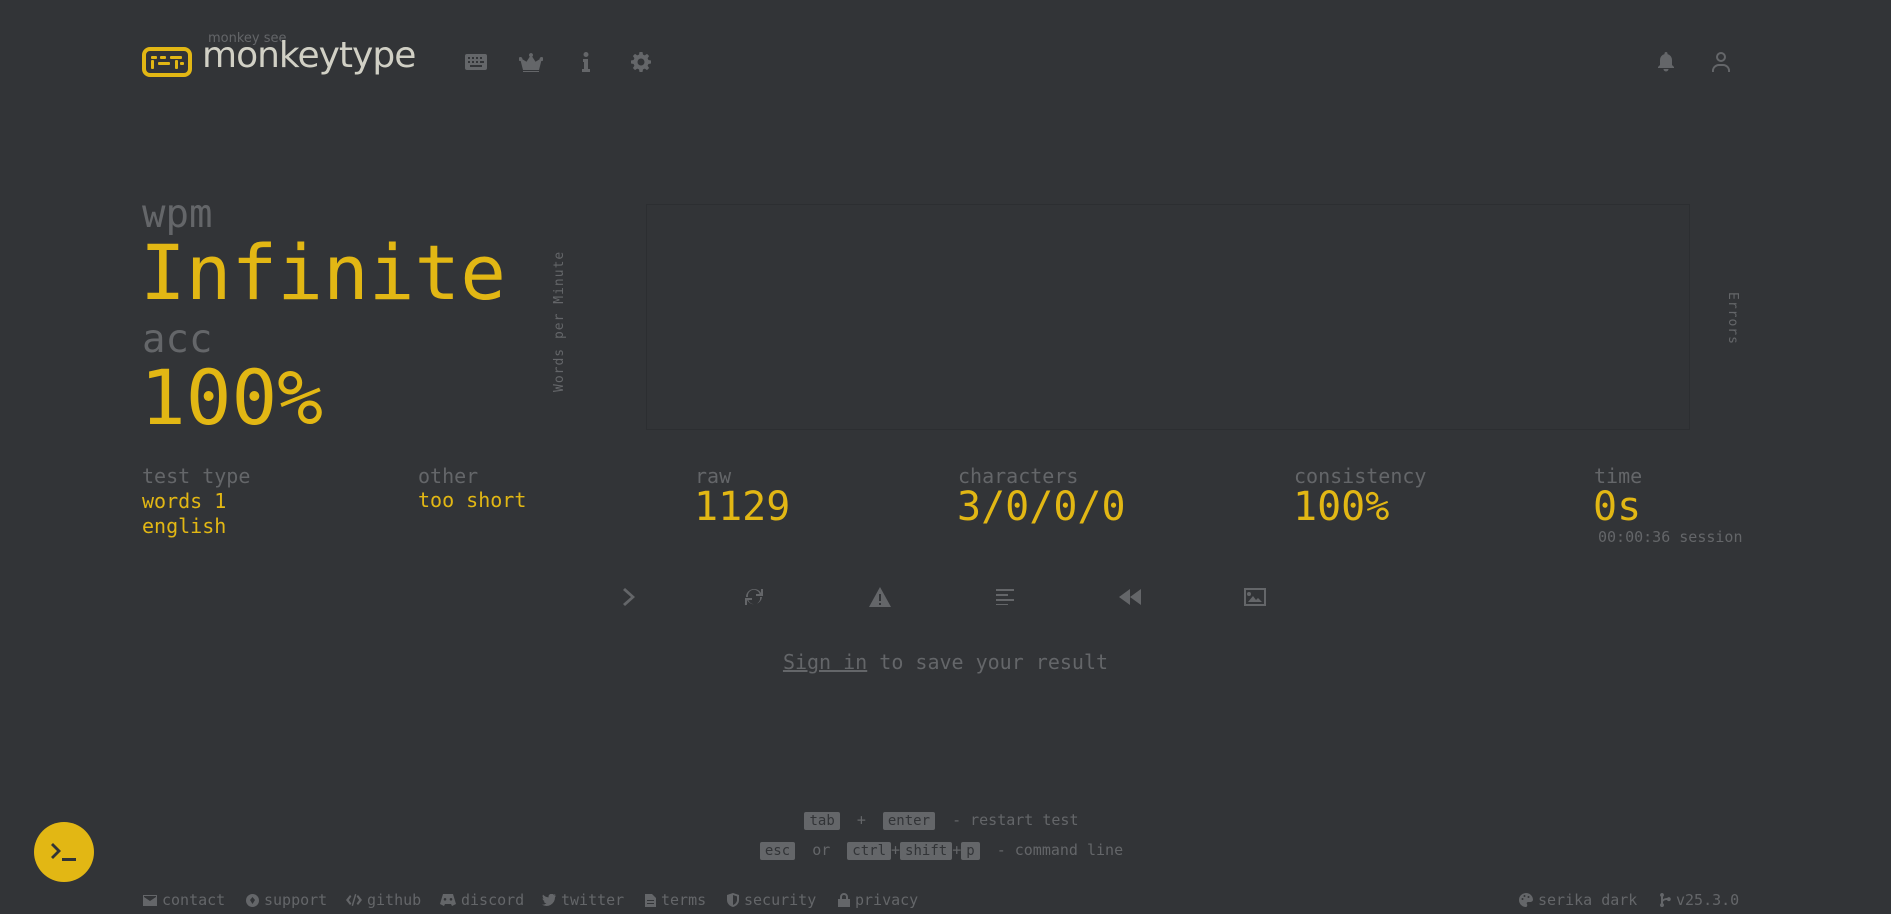  What do you see at coordinates (323, 272) in the screenshot?
I see `wpm-value: Infinite` at bounding box center [323, 272].